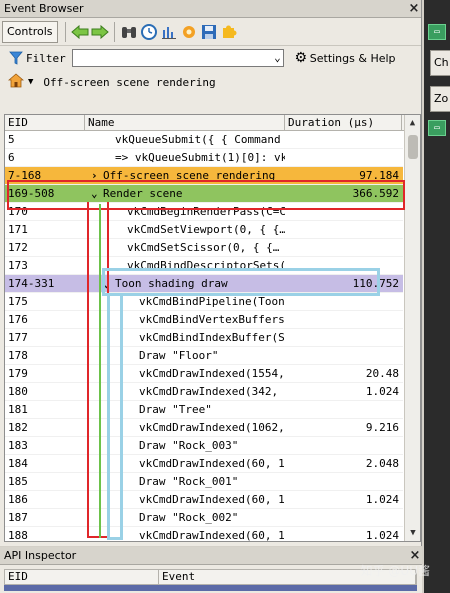  What do you see at coordinates (412, 533) in the screenshot?
I see `scroll-down-icon: ▼` at bounding box center [412, 533].